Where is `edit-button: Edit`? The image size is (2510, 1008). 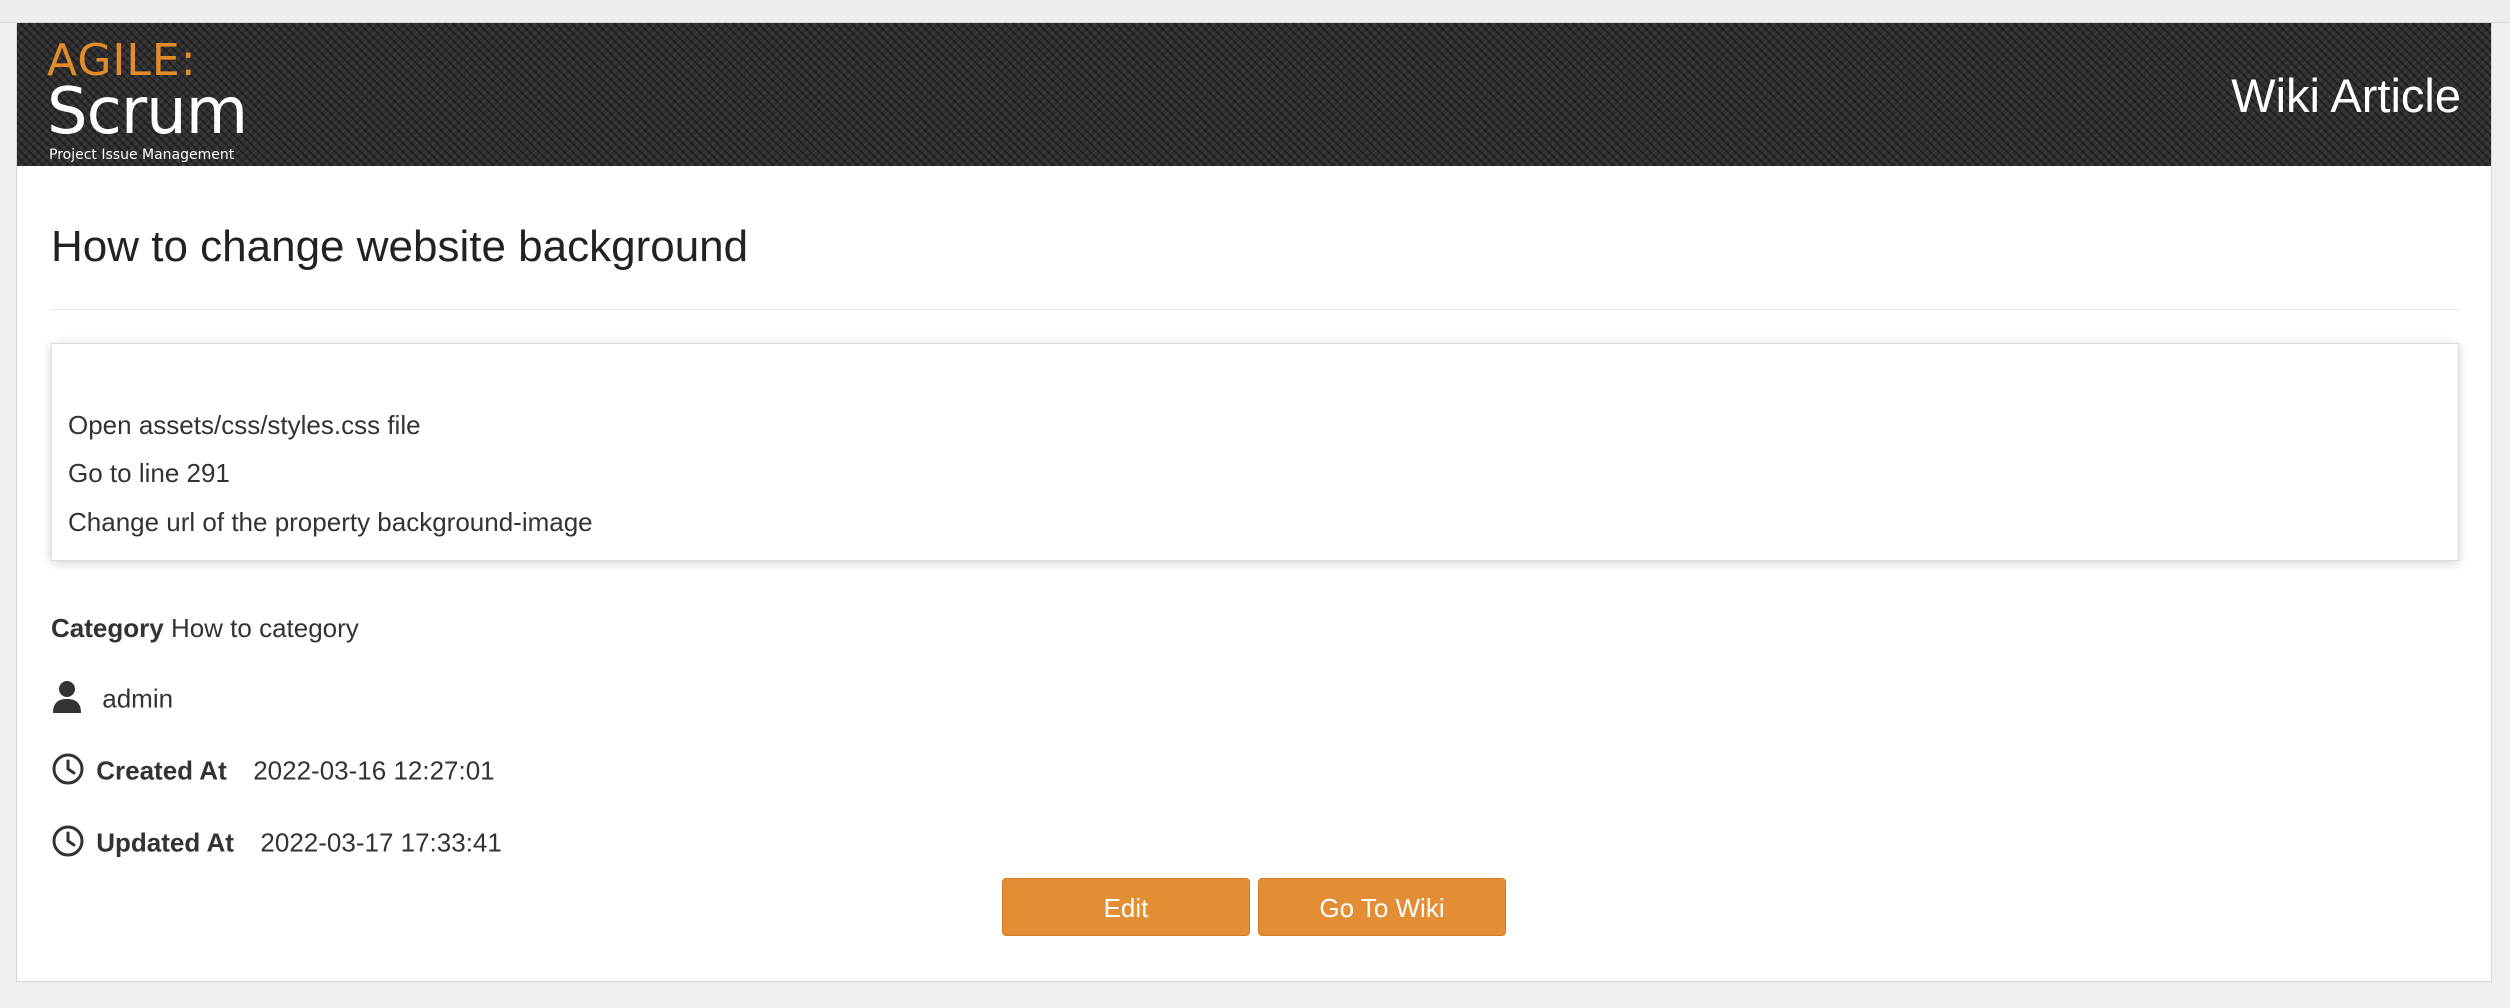
edit-button: Edit is located at coordinates (1126, 907).